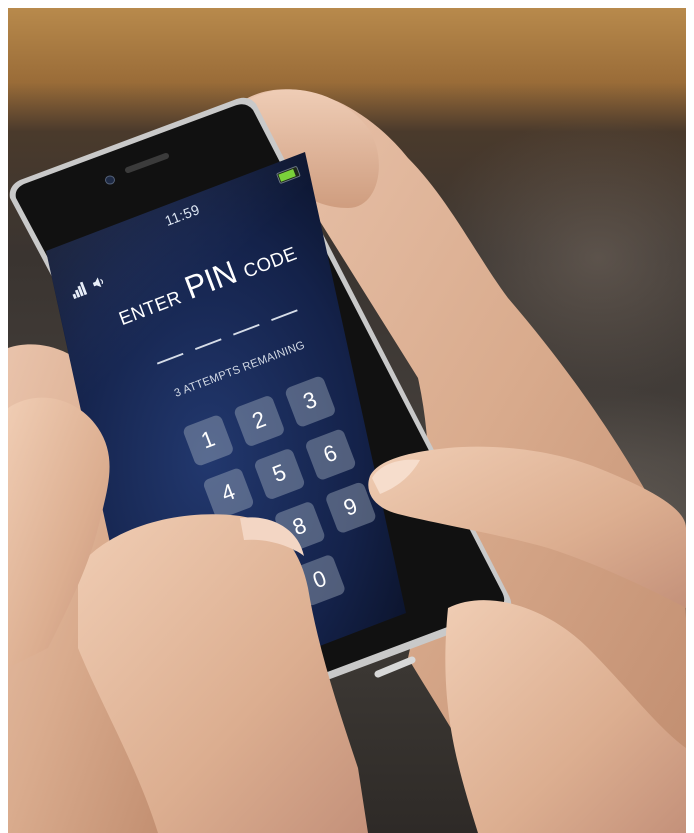 This screenshot has width=694, height=833. Describe the element at coordinates (320, 580) in the screenshot. I see `key-0: 0` at that location.